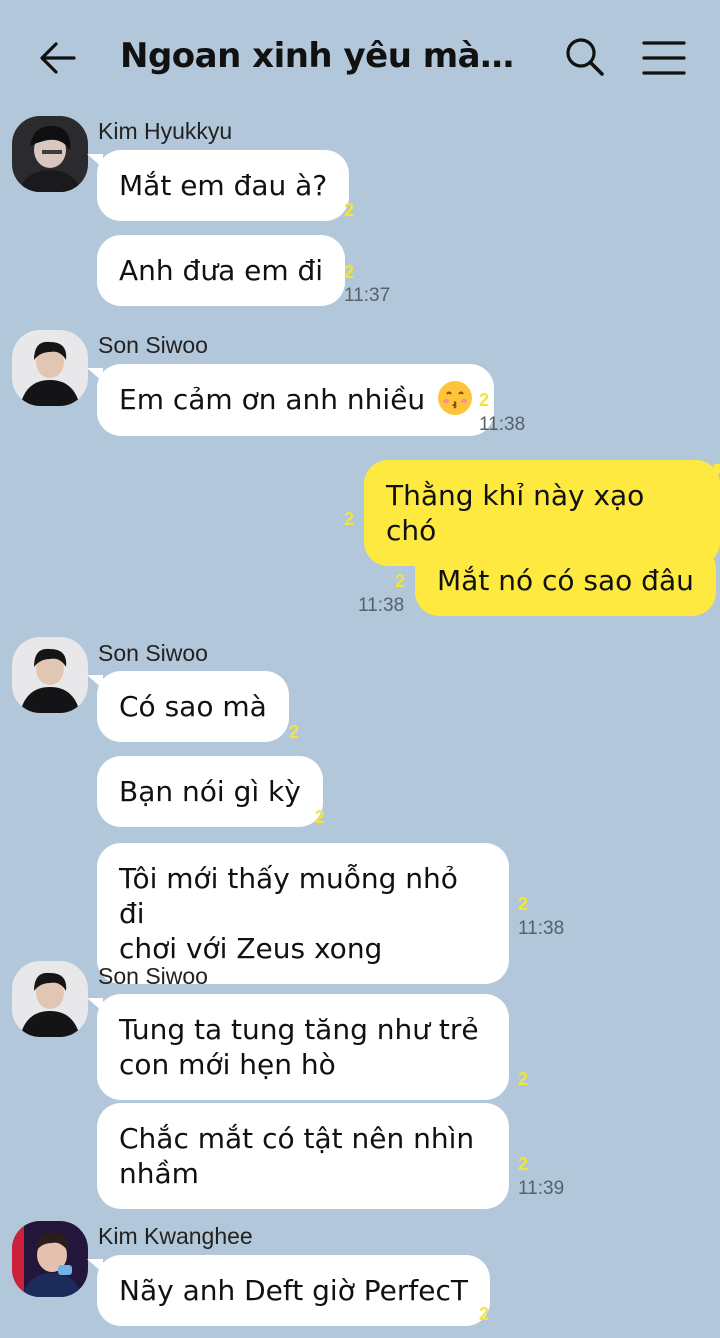  What do you see at coordinates (159, 1173) in the screenshot?
I see `message-text: nhầm` at bounding box center [159, 1173].